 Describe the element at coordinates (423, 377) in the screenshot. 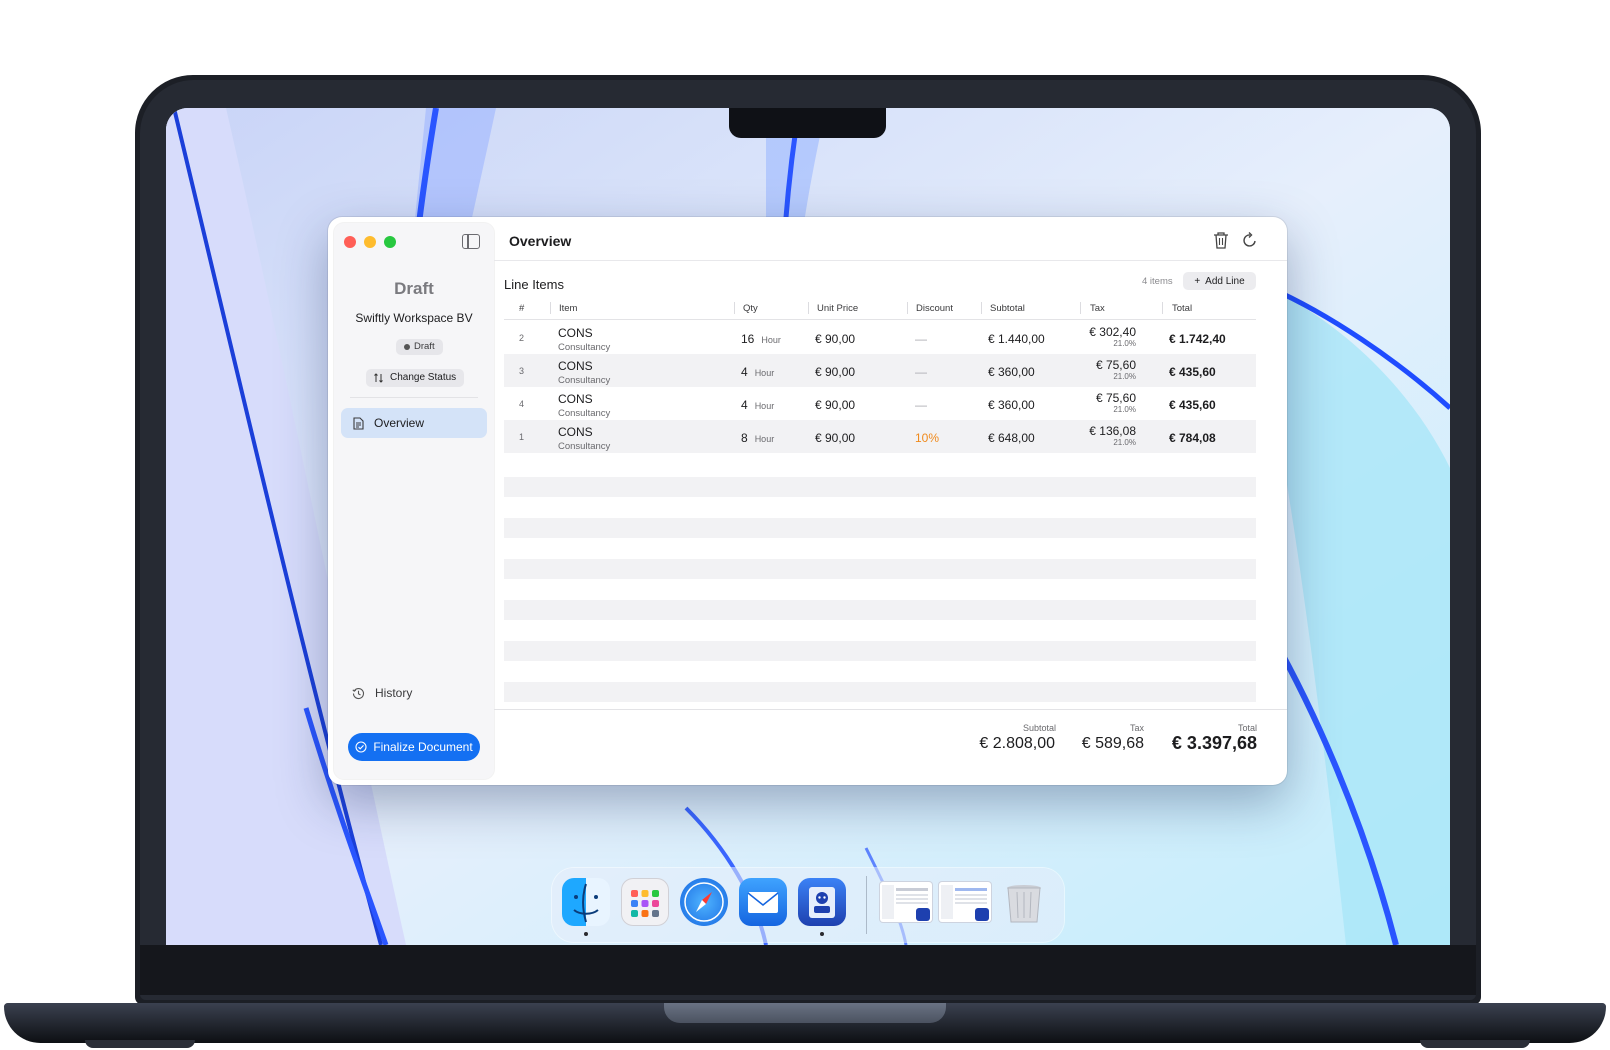

I see `change-status-label: Change Status` at that location.